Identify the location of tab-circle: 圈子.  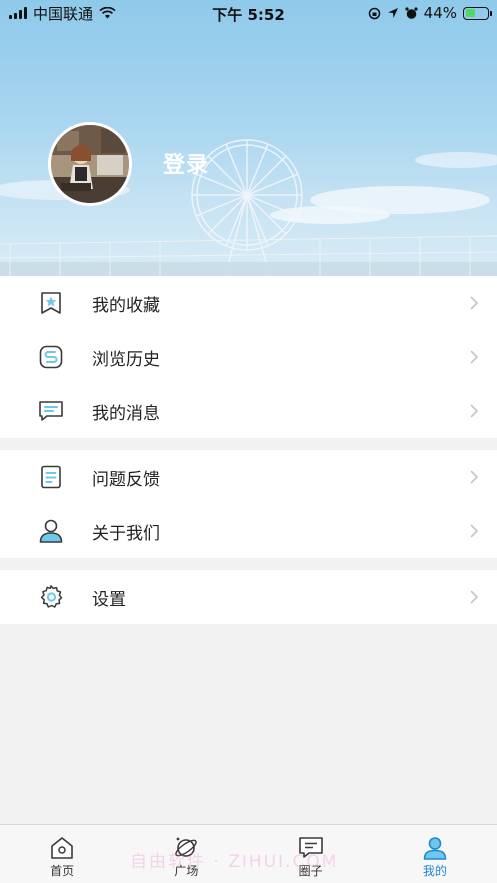
(311, 854).